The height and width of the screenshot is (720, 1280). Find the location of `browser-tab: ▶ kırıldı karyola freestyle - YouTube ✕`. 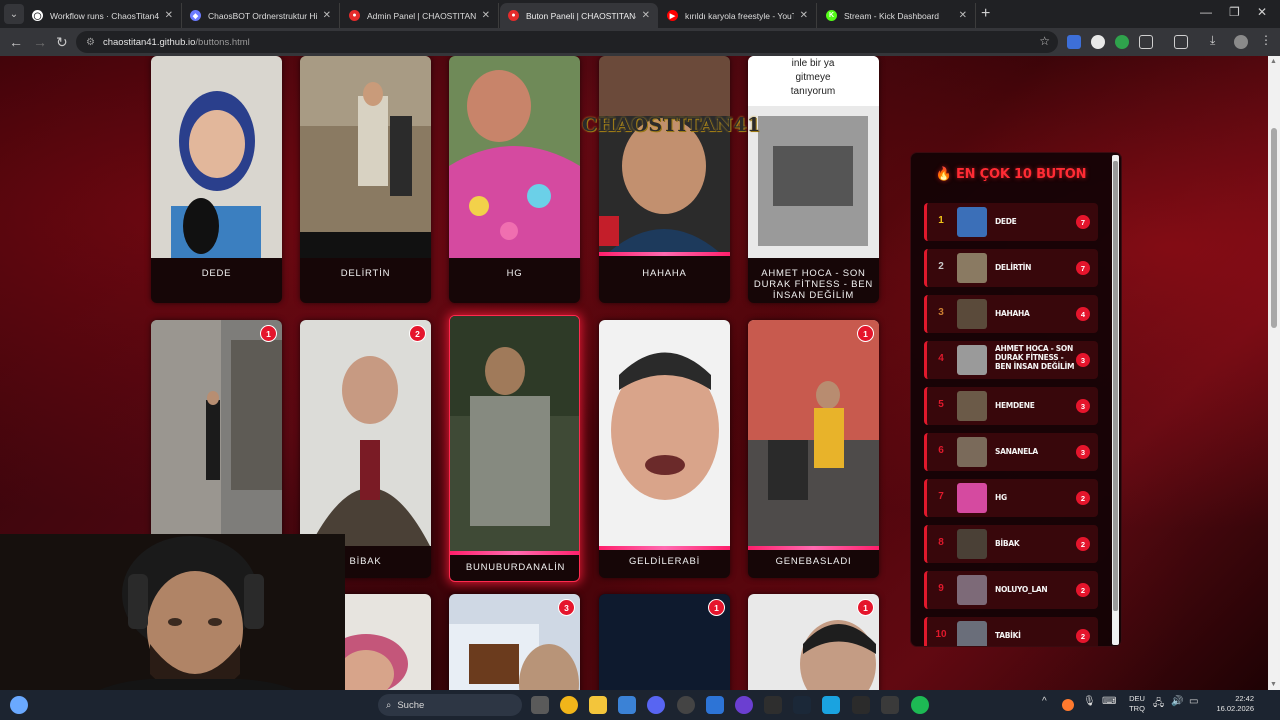

browser-tab: ▶ kırıldı karyola freestyle - YouTube ✕ is located at coordinates (738, 15).